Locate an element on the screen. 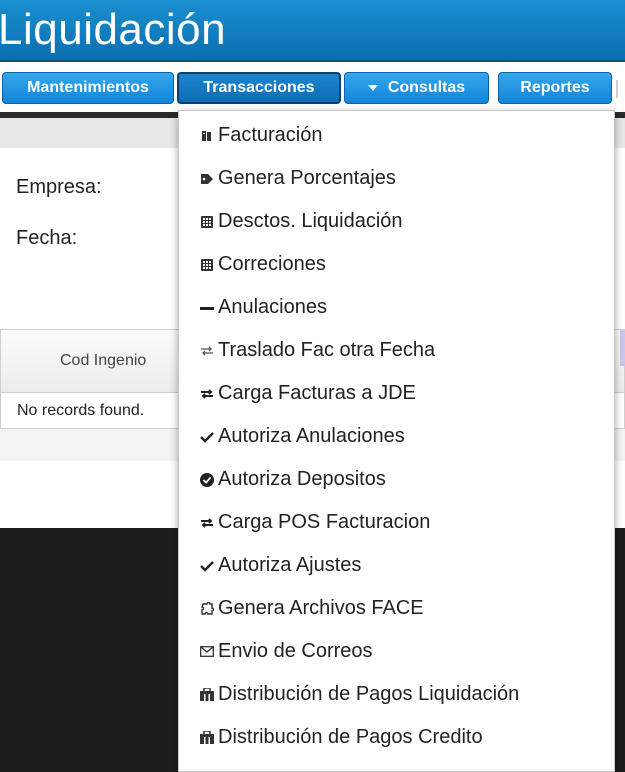  menu-item-genera-porcentajes: Genera Porcentajes is located at coordinates (396, 178).